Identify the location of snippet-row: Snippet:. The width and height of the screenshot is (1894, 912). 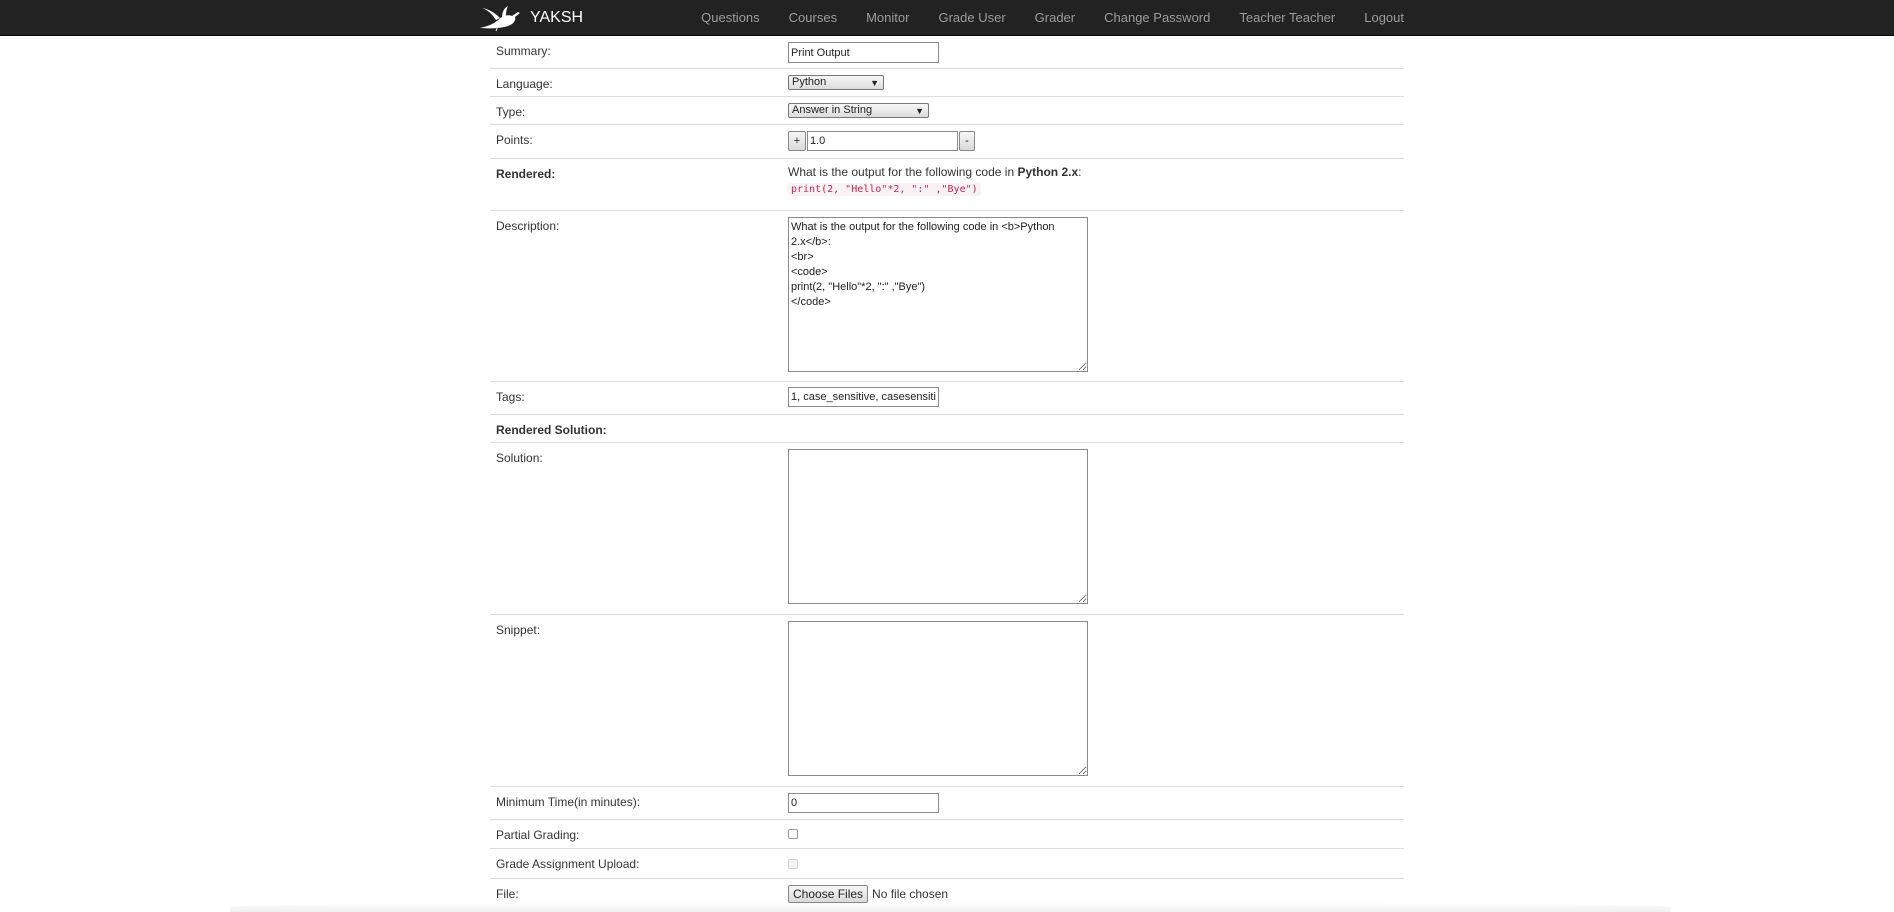
(947, 701).